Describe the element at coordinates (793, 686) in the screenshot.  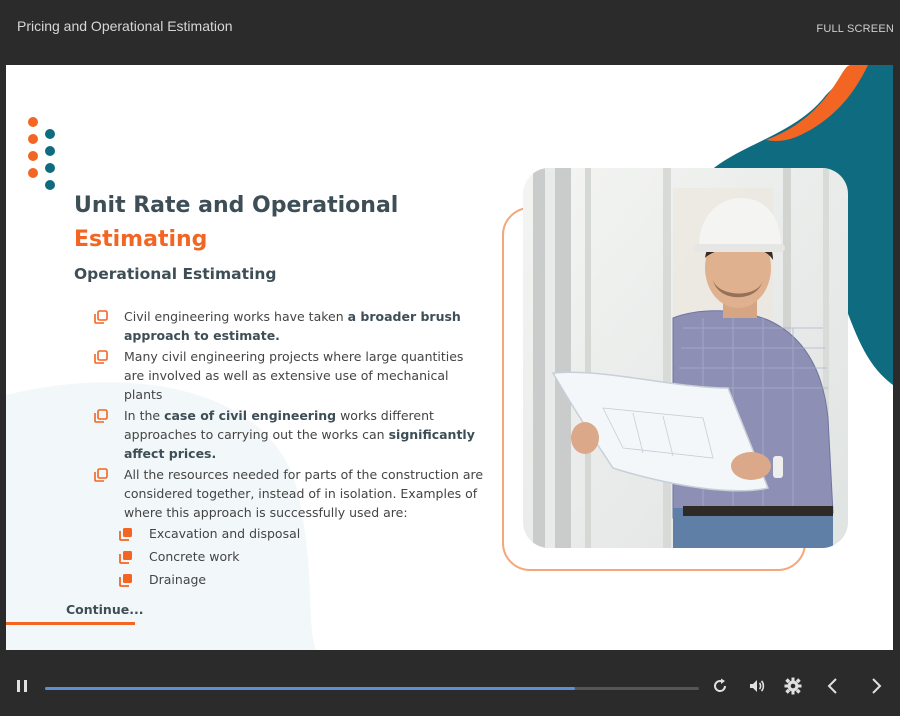
I see `settings-gear-icon` at that location.